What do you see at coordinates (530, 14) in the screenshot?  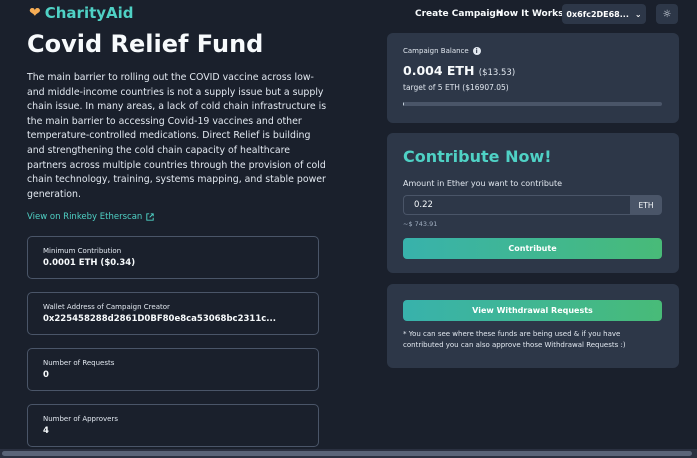 I see `how-it-works-link: How It Works` at bounding box center [530, 14].